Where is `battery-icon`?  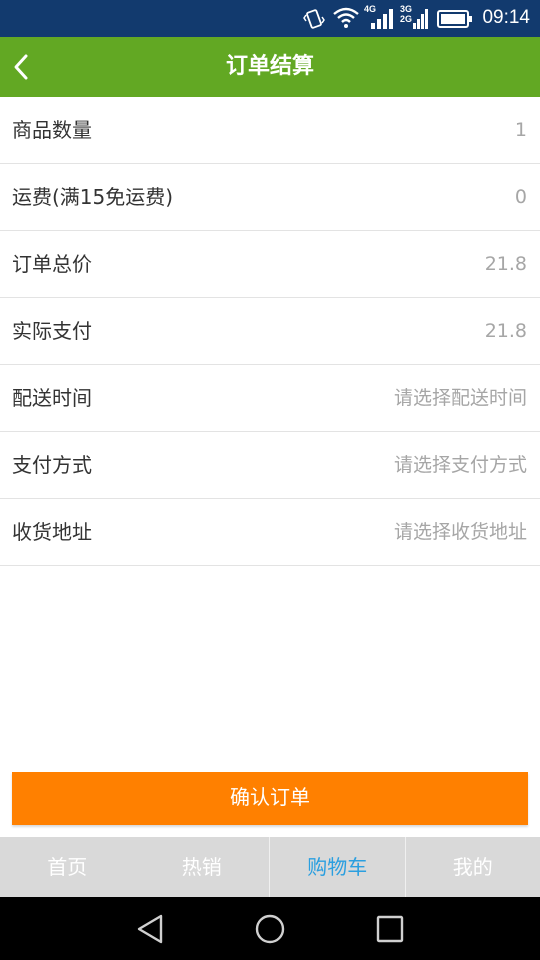
battery-icon is located at coordinates (454, 19).